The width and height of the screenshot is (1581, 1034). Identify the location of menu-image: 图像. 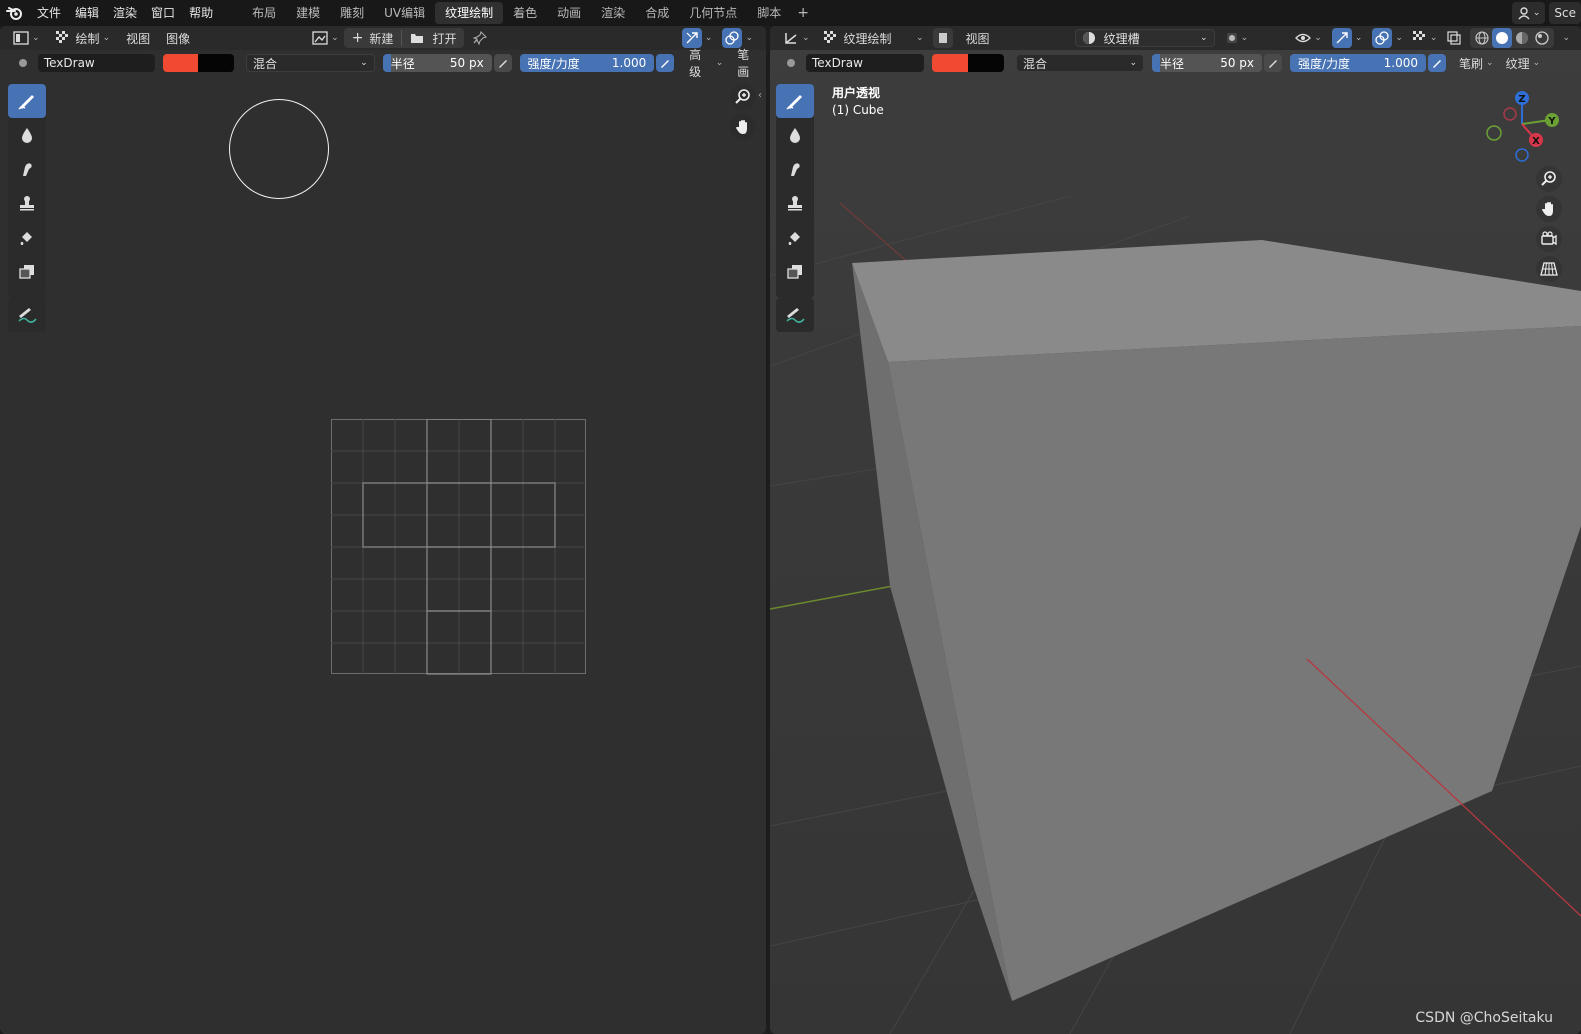
(178, 38).